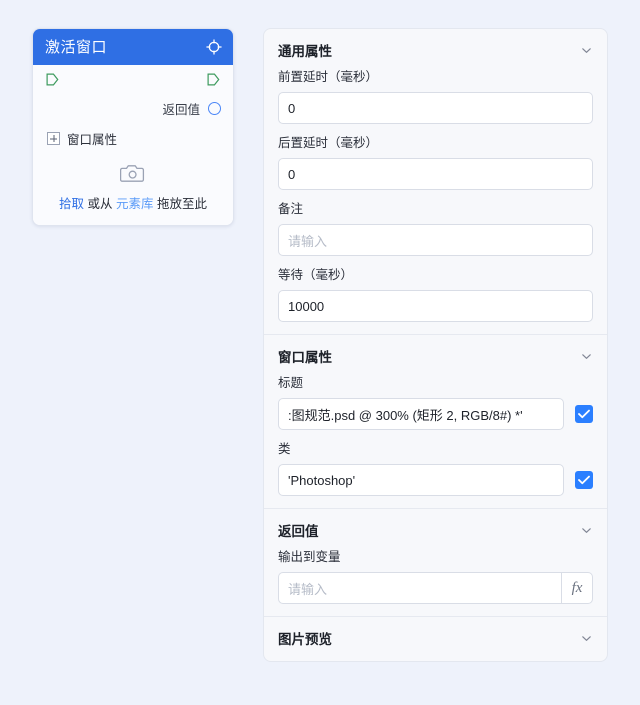 The image size is (640, 705). What do you see at coordinates (133, 108) in the screenshot?
I see `node-return-row: 返回值` at bounding box center [133, 108].